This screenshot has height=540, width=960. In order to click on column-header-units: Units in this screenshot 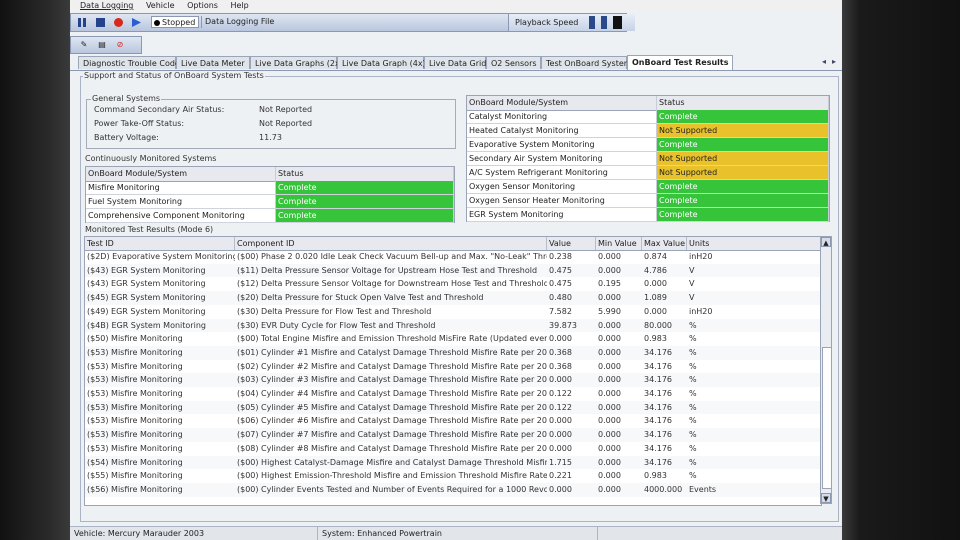, I will do `click(754, 243)`.